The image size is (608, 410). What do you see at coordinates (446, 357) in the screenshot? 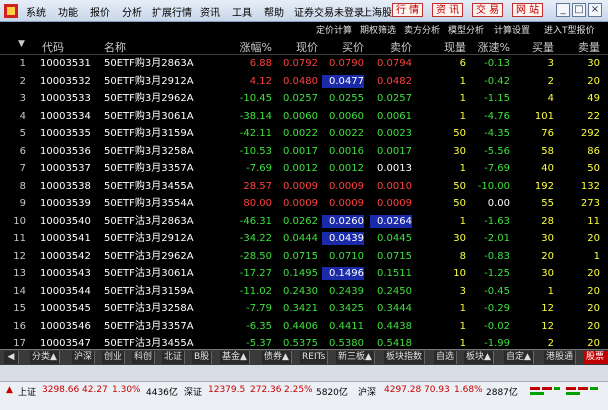
I see `tab-watchlist: 自选` at bounding box center [446, 357].